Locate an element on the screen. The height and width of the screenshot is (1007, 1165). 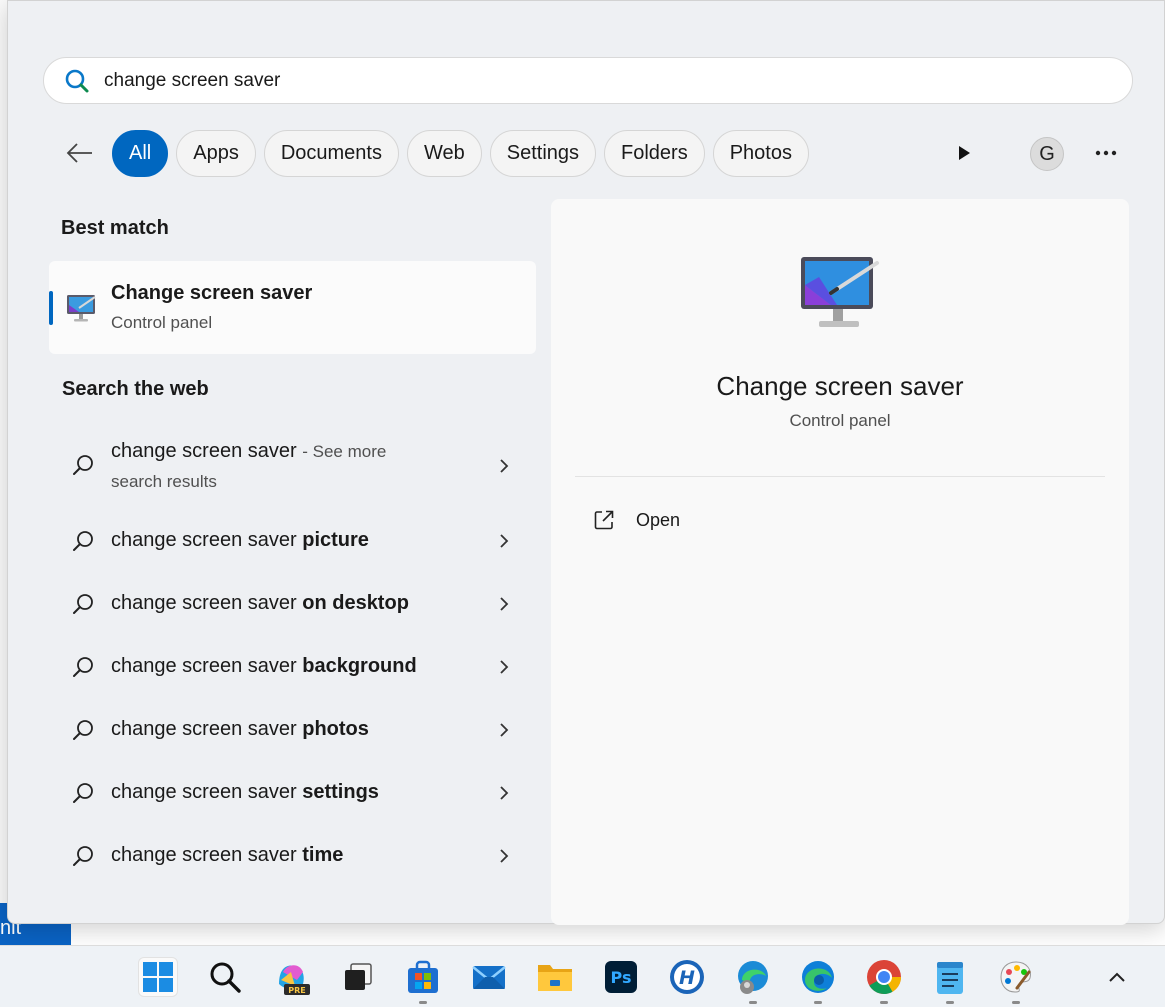
photoshop-icon: Ps is located at coordinates (621, 977).